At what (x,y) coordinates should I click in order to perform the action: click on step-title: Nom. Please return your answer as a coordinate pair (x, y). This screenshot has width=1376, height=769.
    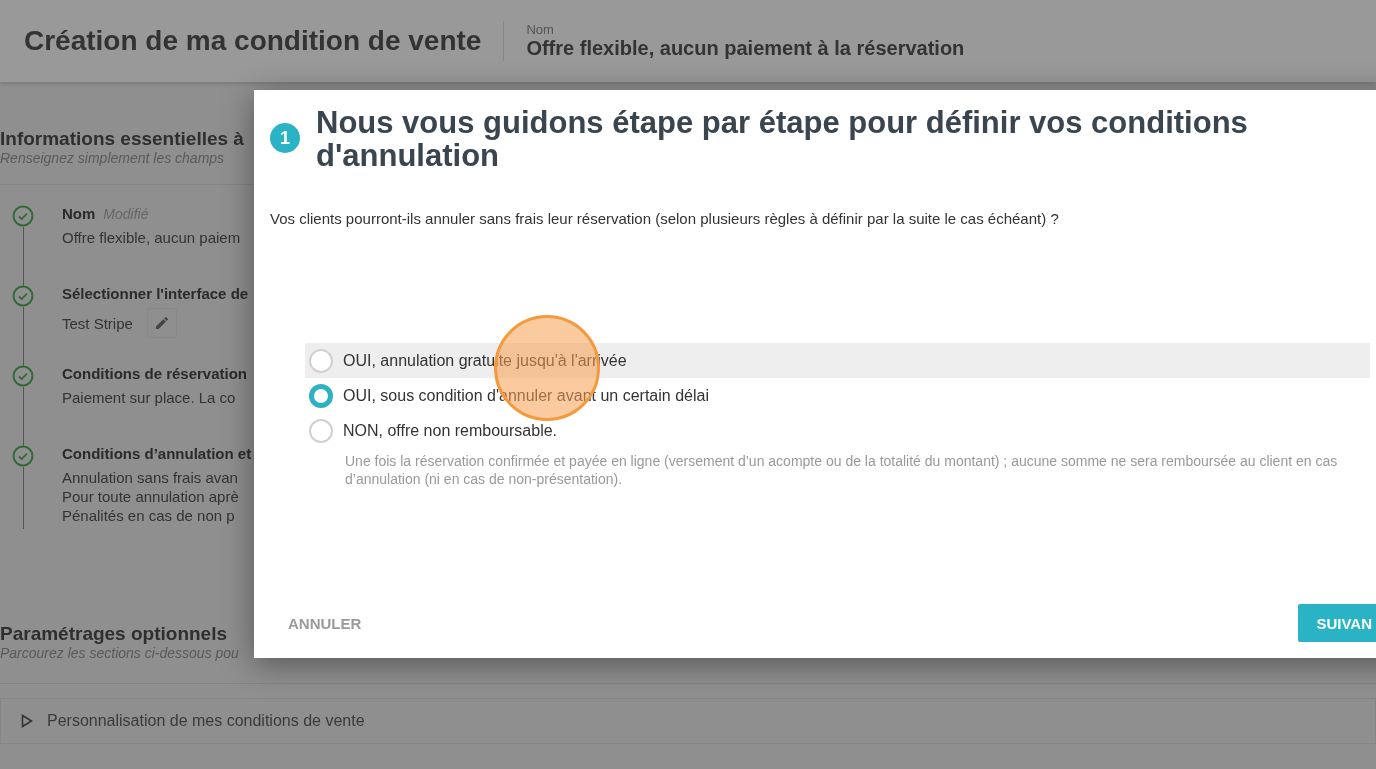
    Looking at the image, I should click on (79, 213).